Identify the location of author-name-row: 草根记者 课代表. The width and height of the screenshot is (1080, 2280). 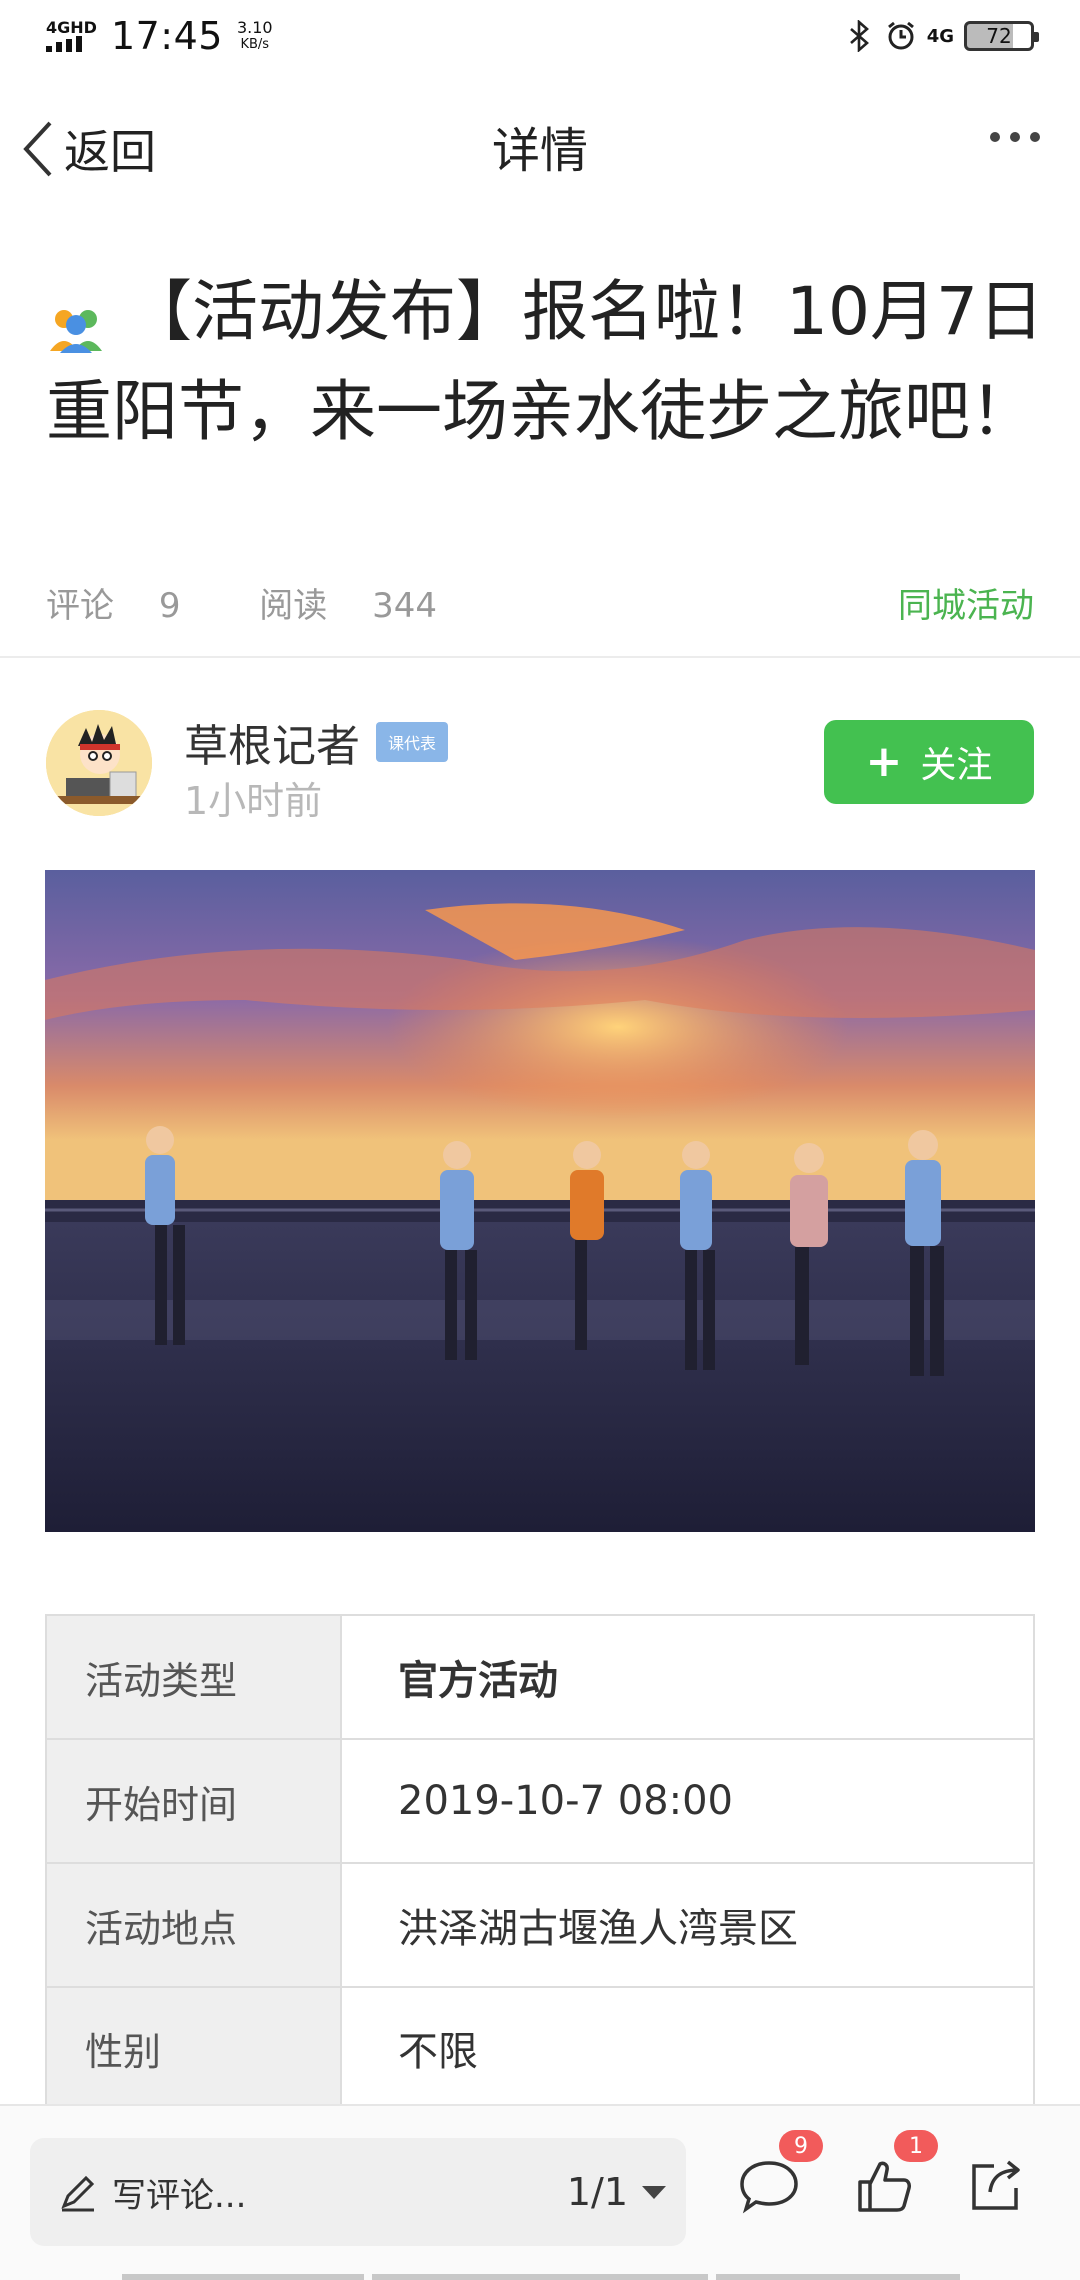
(316, 742).